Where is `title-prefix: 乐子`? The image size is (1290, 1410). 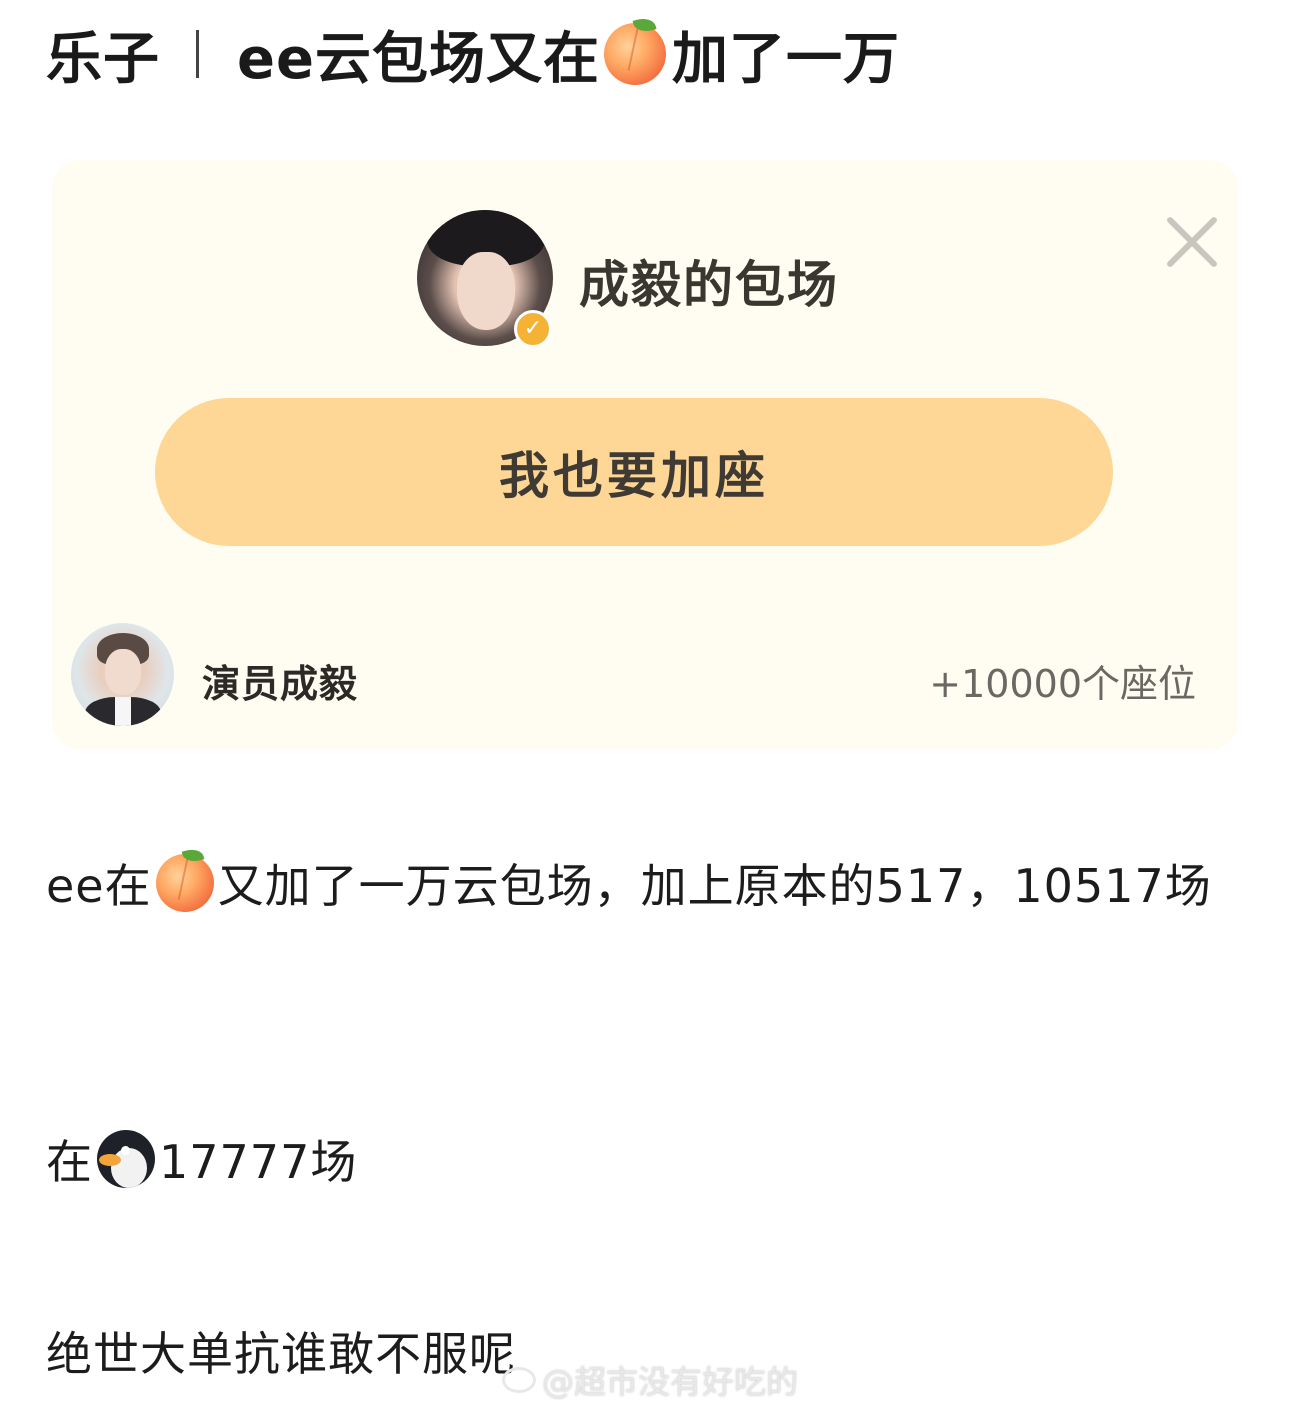
title-prefix: 乐子 is located at coordinates (103, 59).